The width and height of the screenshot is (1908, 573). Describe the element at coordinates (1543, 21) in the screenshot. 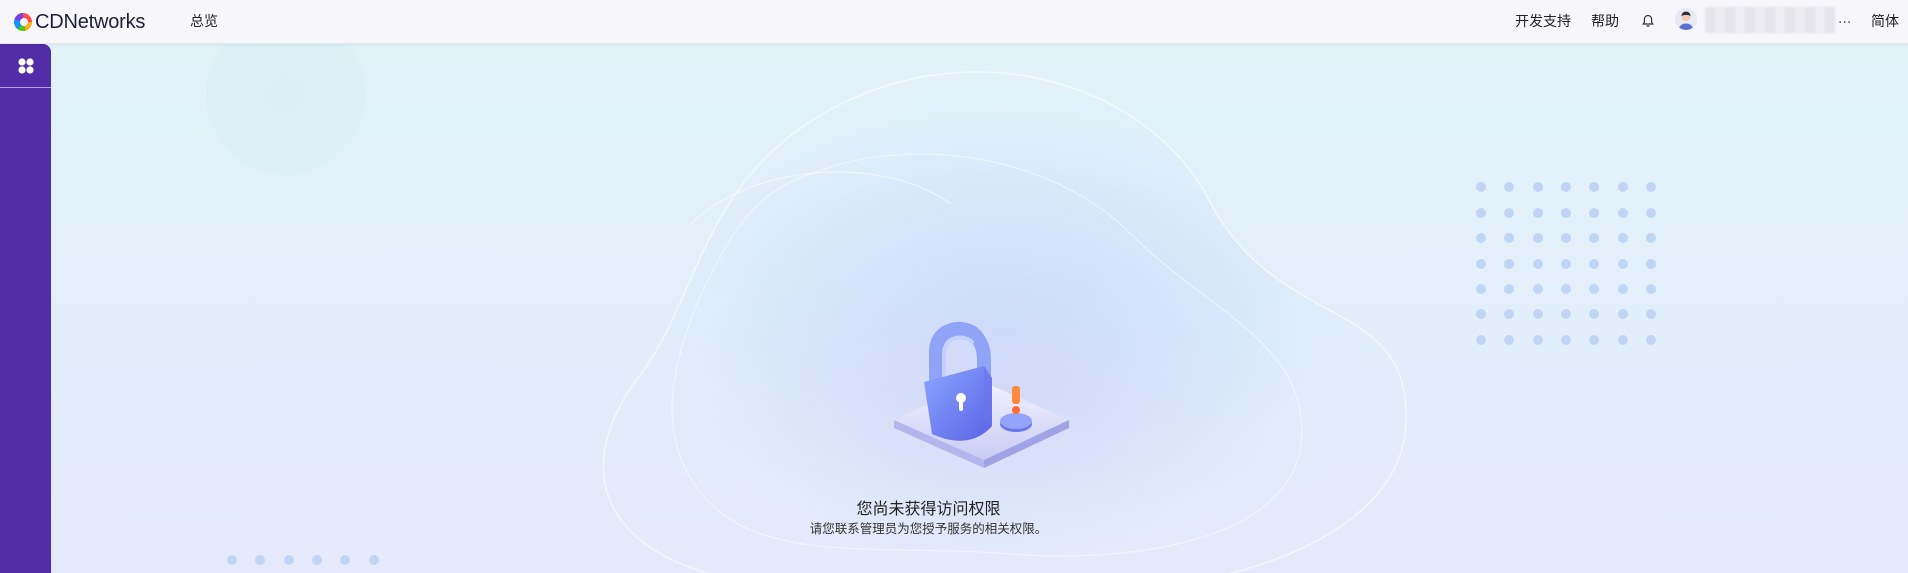

I see `dev-support-link: 开发支持` at that location.